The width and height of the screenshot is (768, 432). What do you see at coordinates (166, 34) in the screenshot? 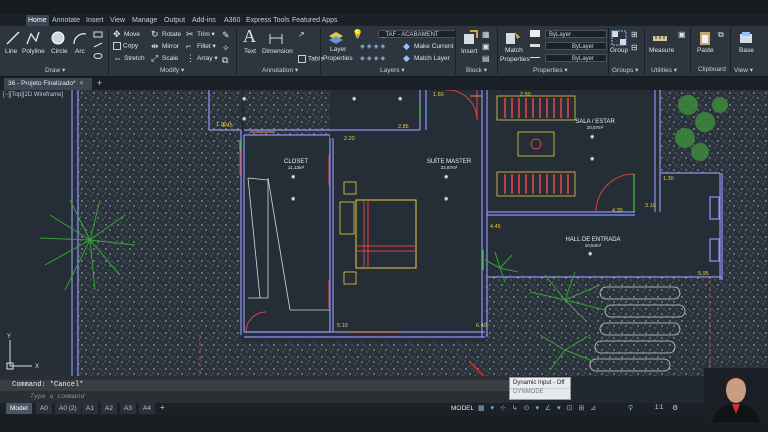
I see `rotate-button: ↻ Rotate` at bounding box center [166, 34].